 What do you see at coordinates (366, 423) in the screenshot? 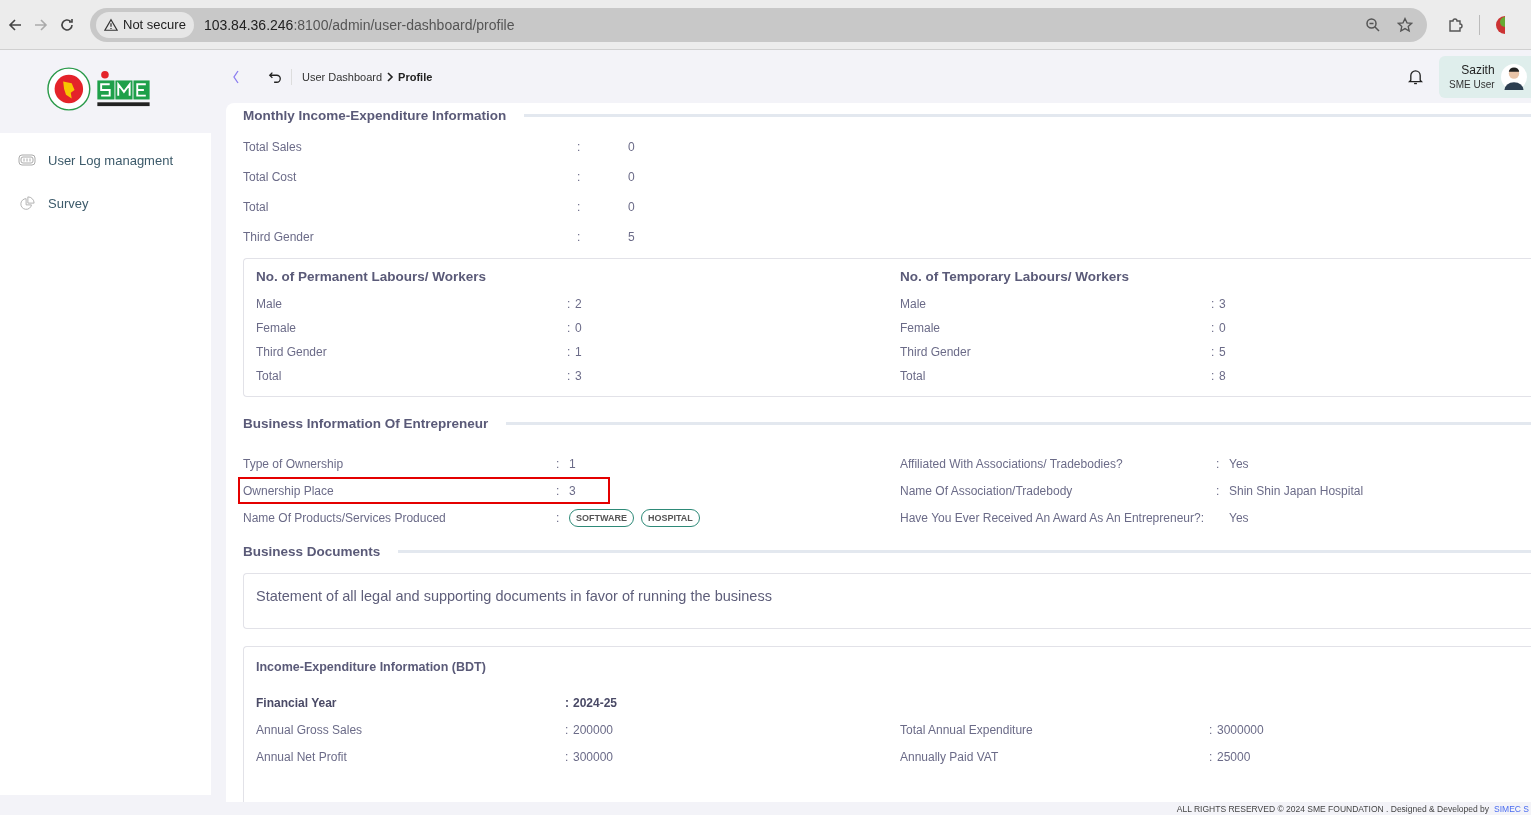
I see `section-title: Business Information Of Entrepreneur` at bounding box center [366, 423].